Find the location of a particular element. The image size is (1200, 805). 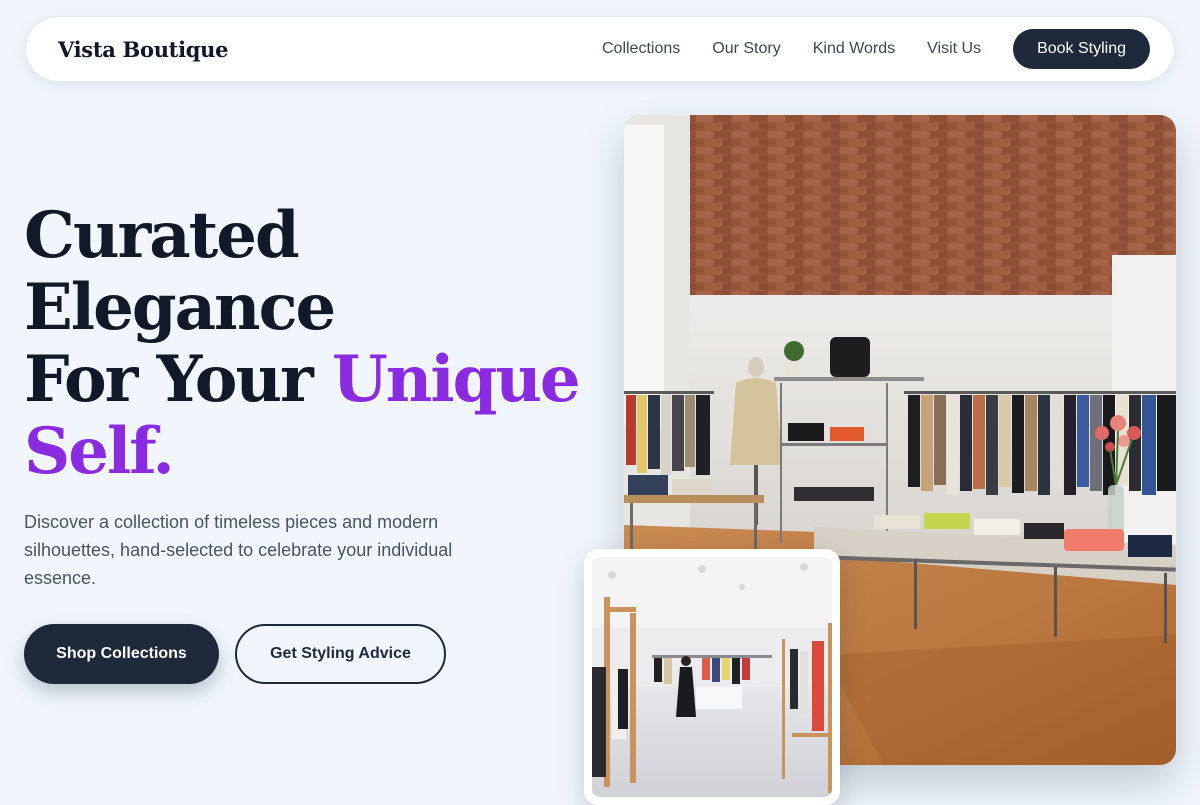

hero-title-line2: Elegance is located at coordinates (180, 307).